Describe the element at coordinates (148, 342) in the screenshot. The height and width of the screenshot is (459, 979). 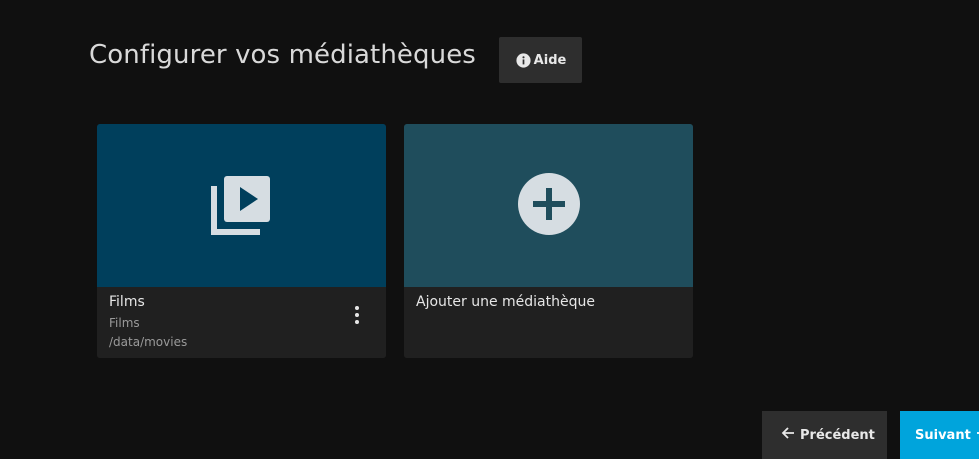
I see `library-path: /data/movies` at that location.